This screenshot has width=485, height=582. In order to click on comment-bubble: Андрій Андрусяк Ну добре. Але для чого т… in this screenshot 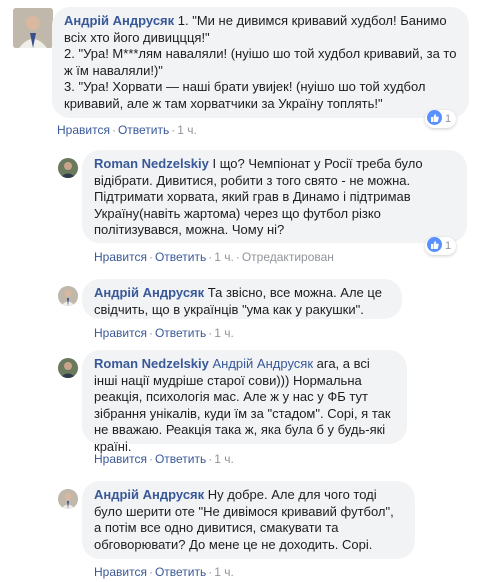, I will do `click(248, 520)`.